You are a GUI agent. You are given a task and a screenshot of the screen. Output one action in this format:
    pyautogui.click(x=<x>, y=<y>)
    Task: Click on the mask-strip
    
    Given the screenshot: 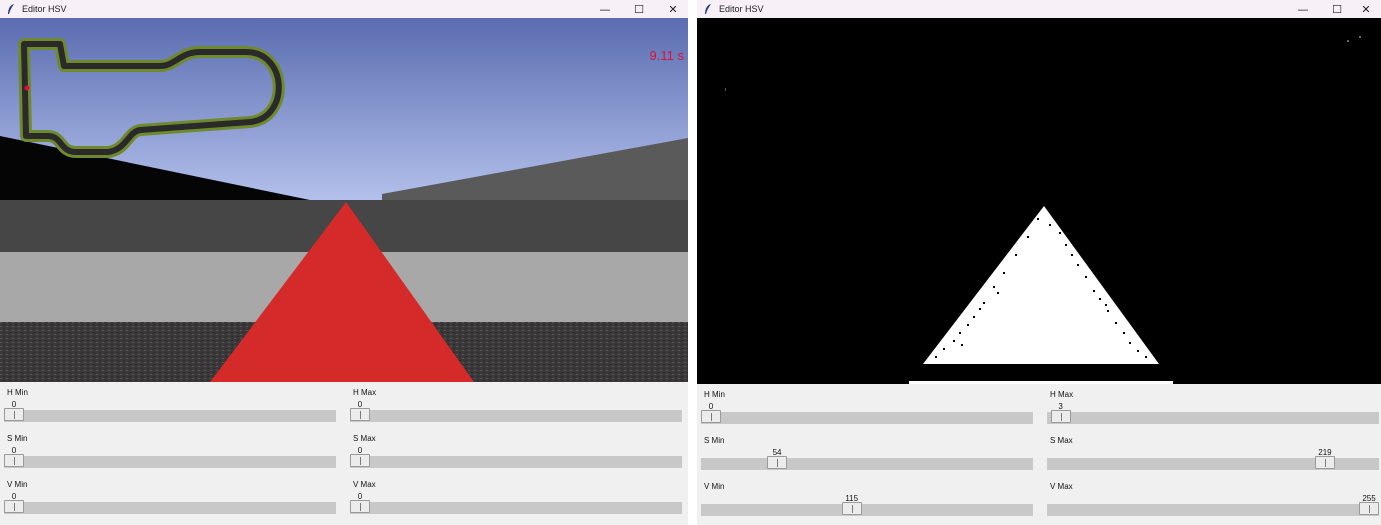 What is the action you would take?
    pyautogui.click(x=1041, y=382)
    